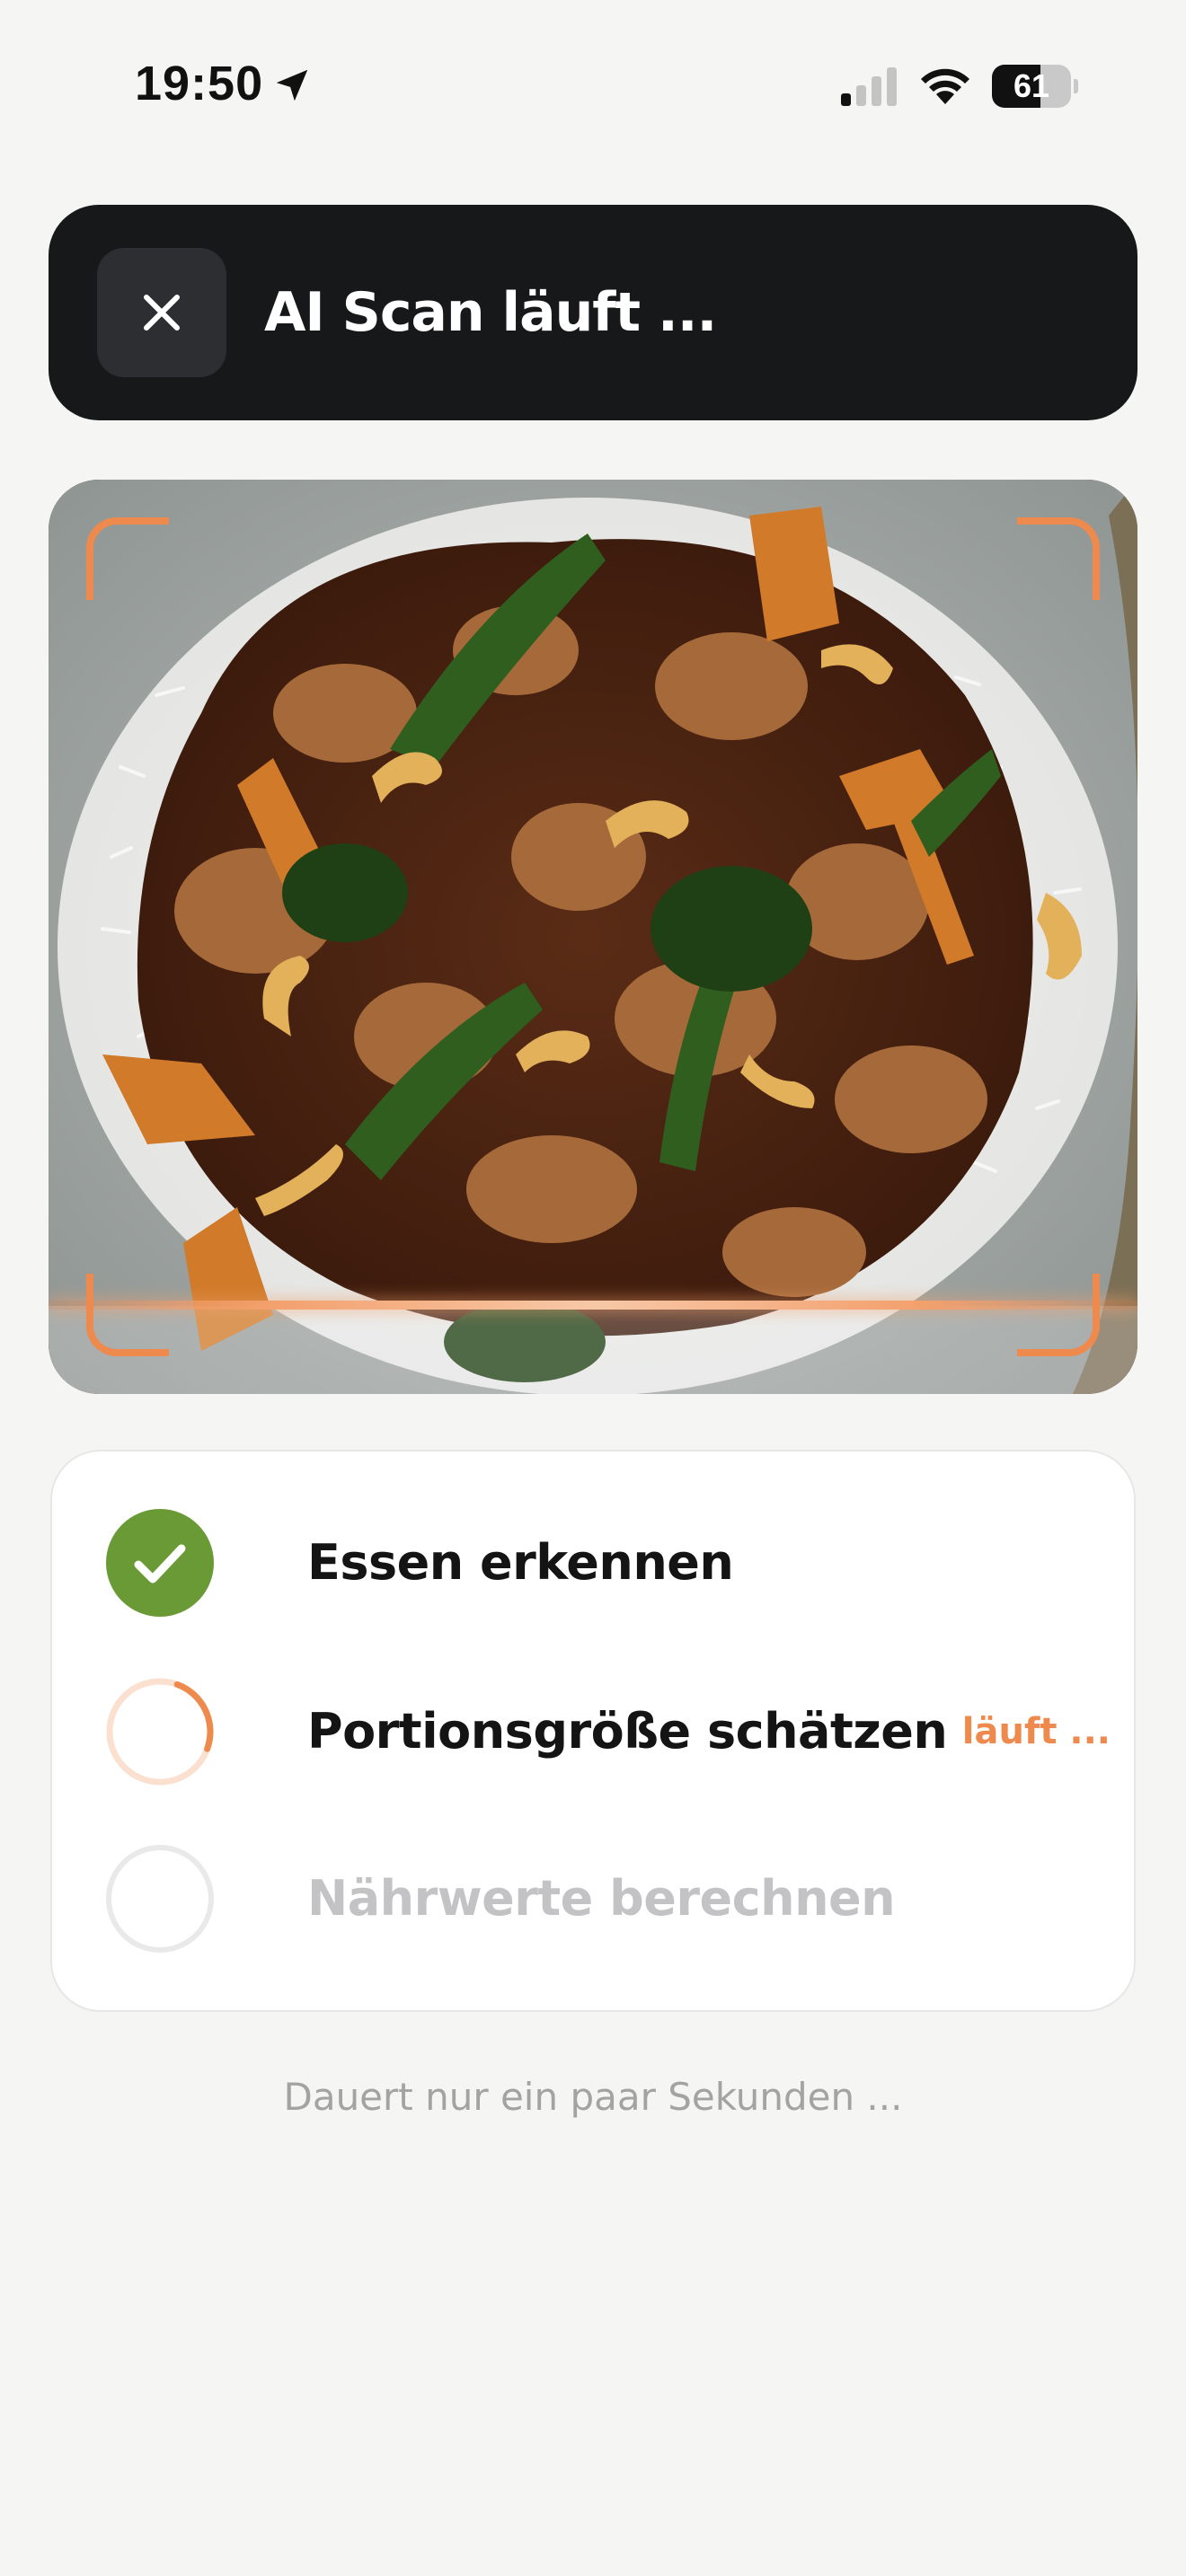  Describe the element at coordinates (520, 1562) in the screenshot. I see `step-label: Essen erkennen` at that location.